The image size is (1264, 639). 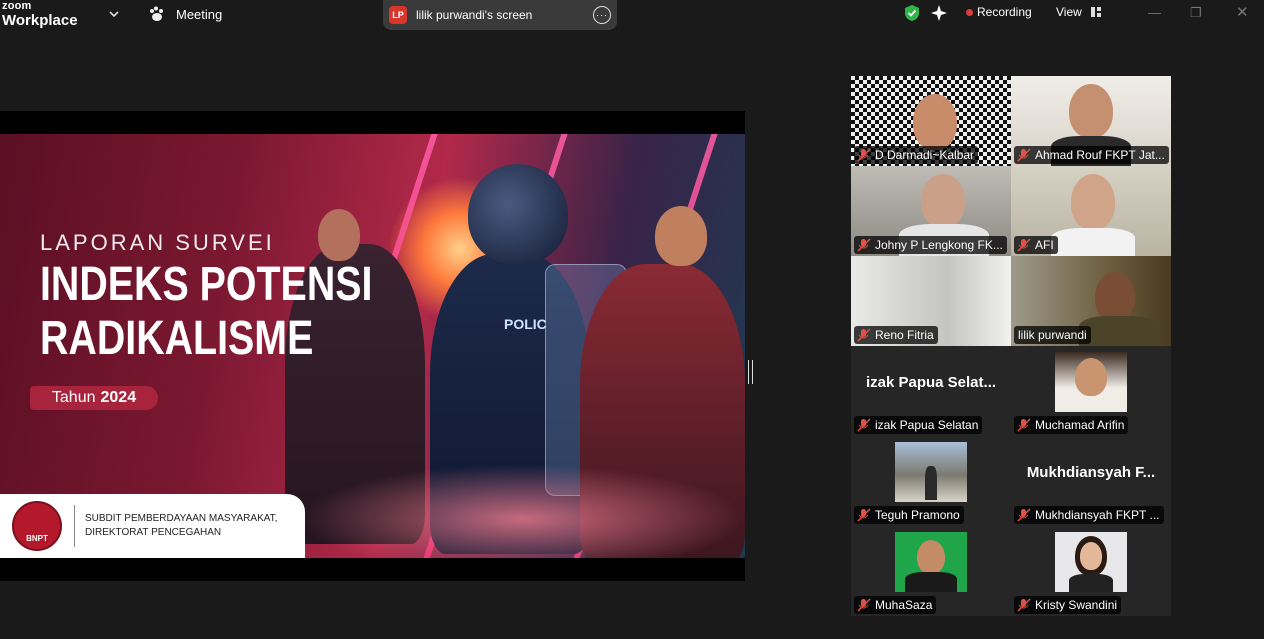 What do you see at coordinates (1004, 12) in the screenshot?
I see `recording-label: Recording` at bounding box center [1004, 12].